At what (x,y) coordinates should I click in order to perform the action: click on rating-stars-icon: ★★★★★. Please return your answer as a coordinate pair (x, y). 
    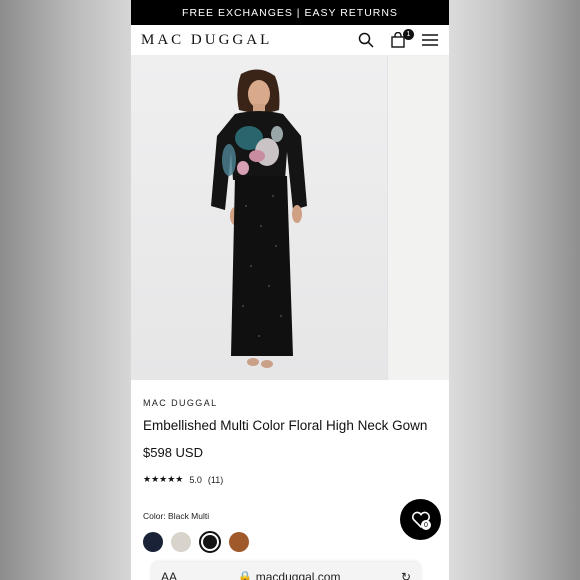
    Looking at the image, I should click on (163, 479).